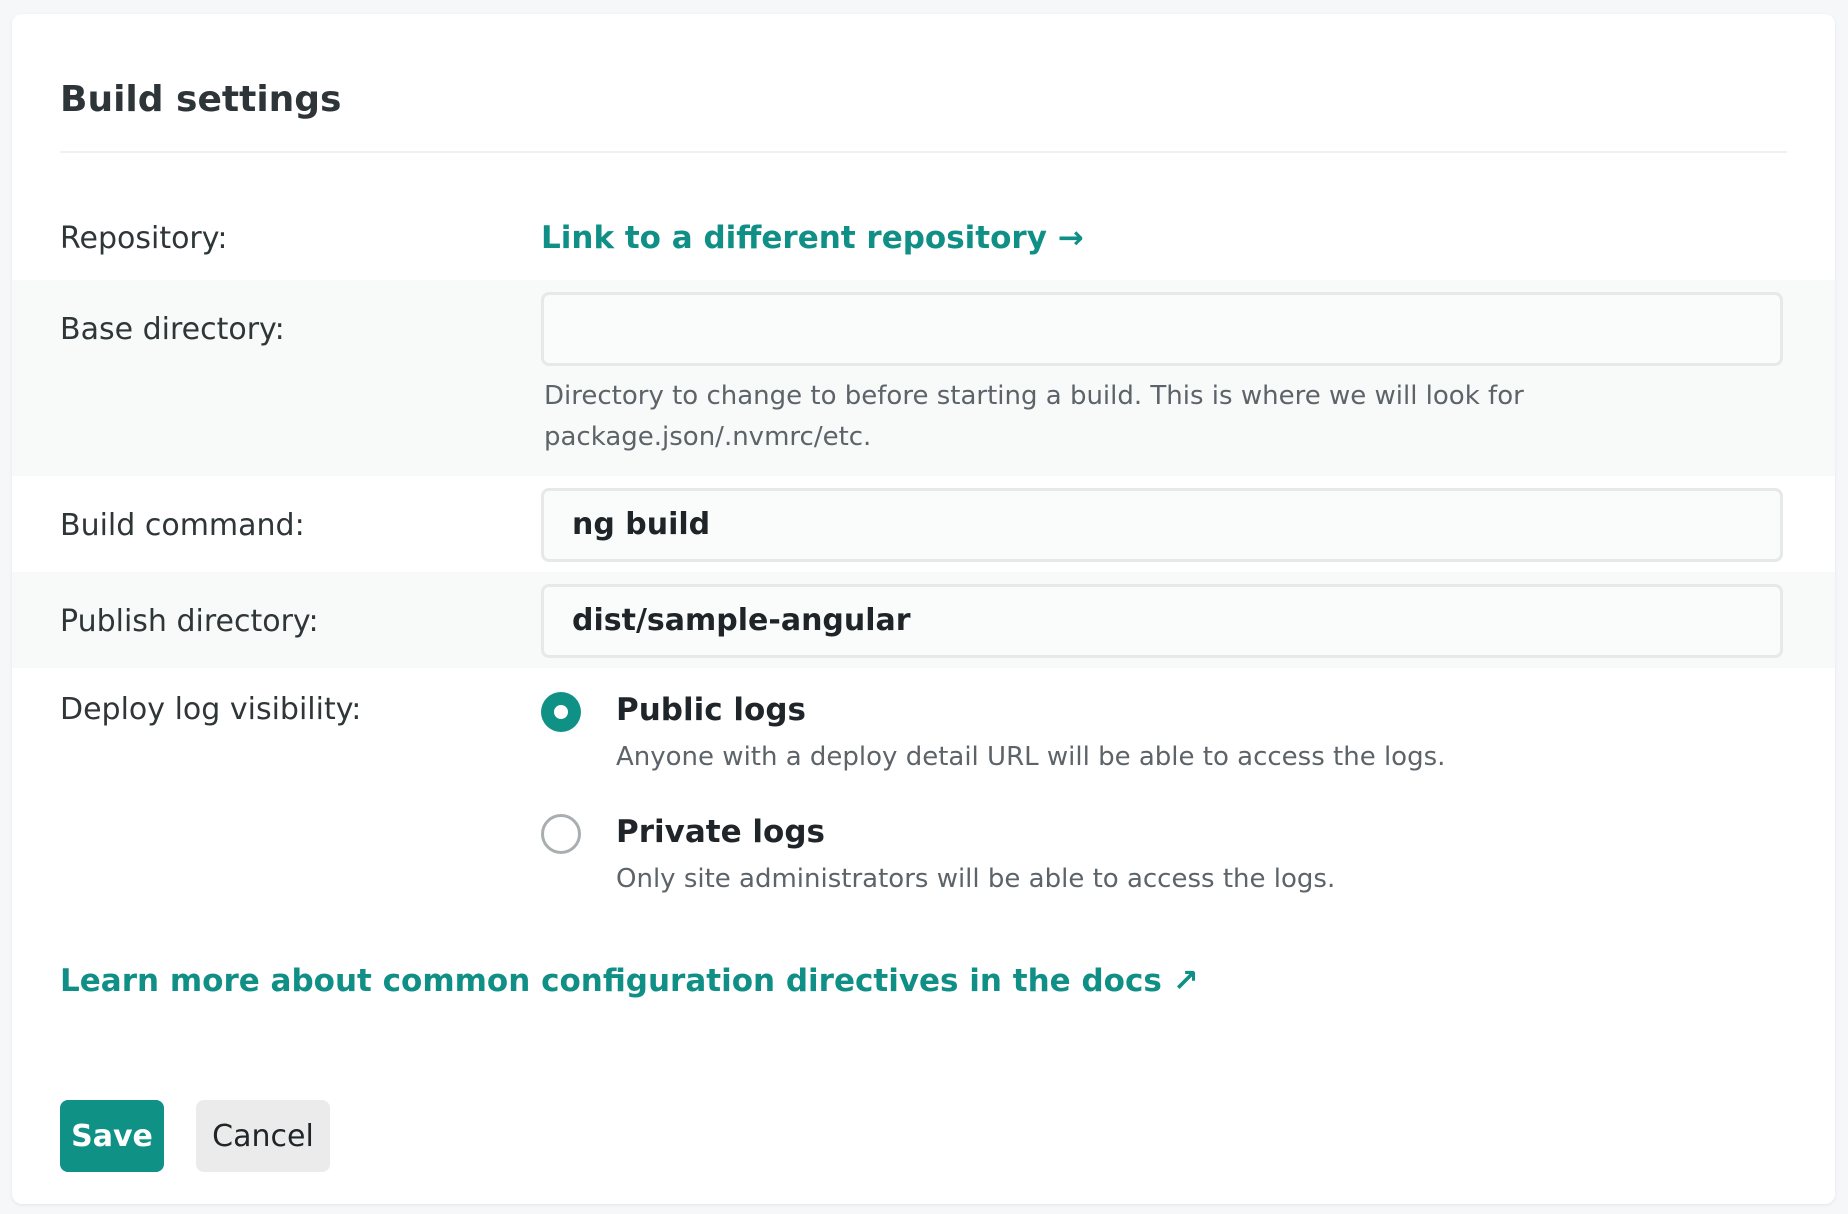 This screenshot has width=1848, height=1214. I want to click on private-logs-title: Private logs, so click(720, 832).